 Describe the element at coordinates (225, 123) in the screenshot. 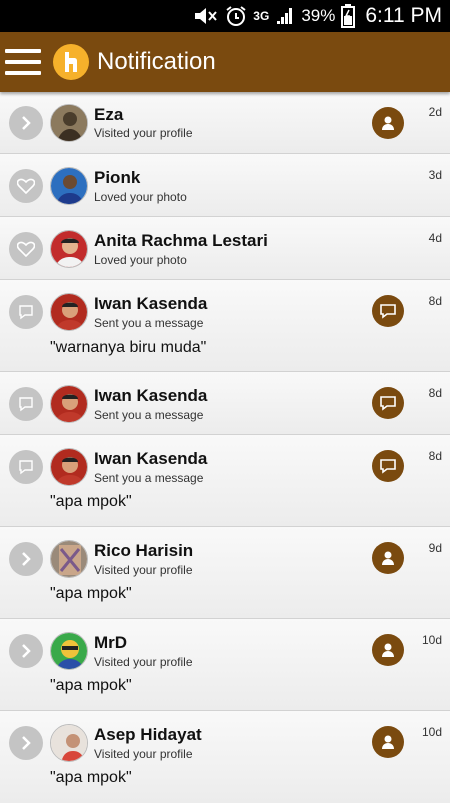

I see `notification-row: Eza Visited your profile 2d` at that location.